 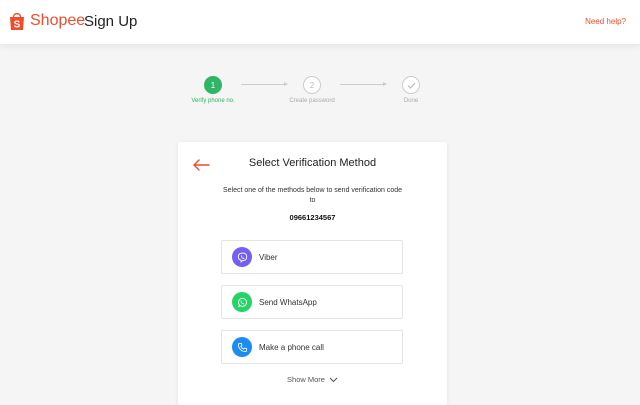 I want to click on top-header: S Shopee Sign Up Need help?, so click(x=320, y=22).